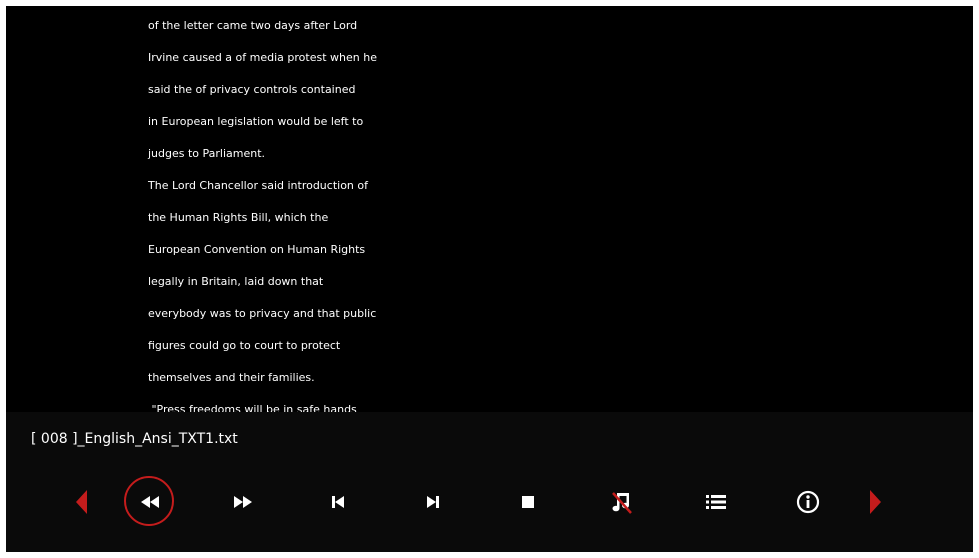  I want to click on skip-next-button, so click(433, 502).